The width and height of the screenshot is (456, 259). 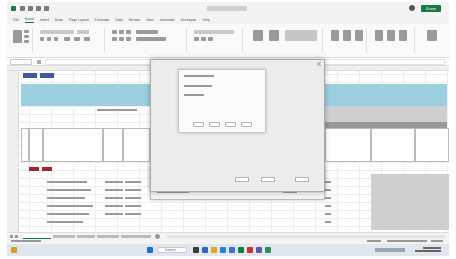 What do you see at coordinates (196, 250) in the screenshot?
I see `task-view-icon` at bounding box center [196, 250].